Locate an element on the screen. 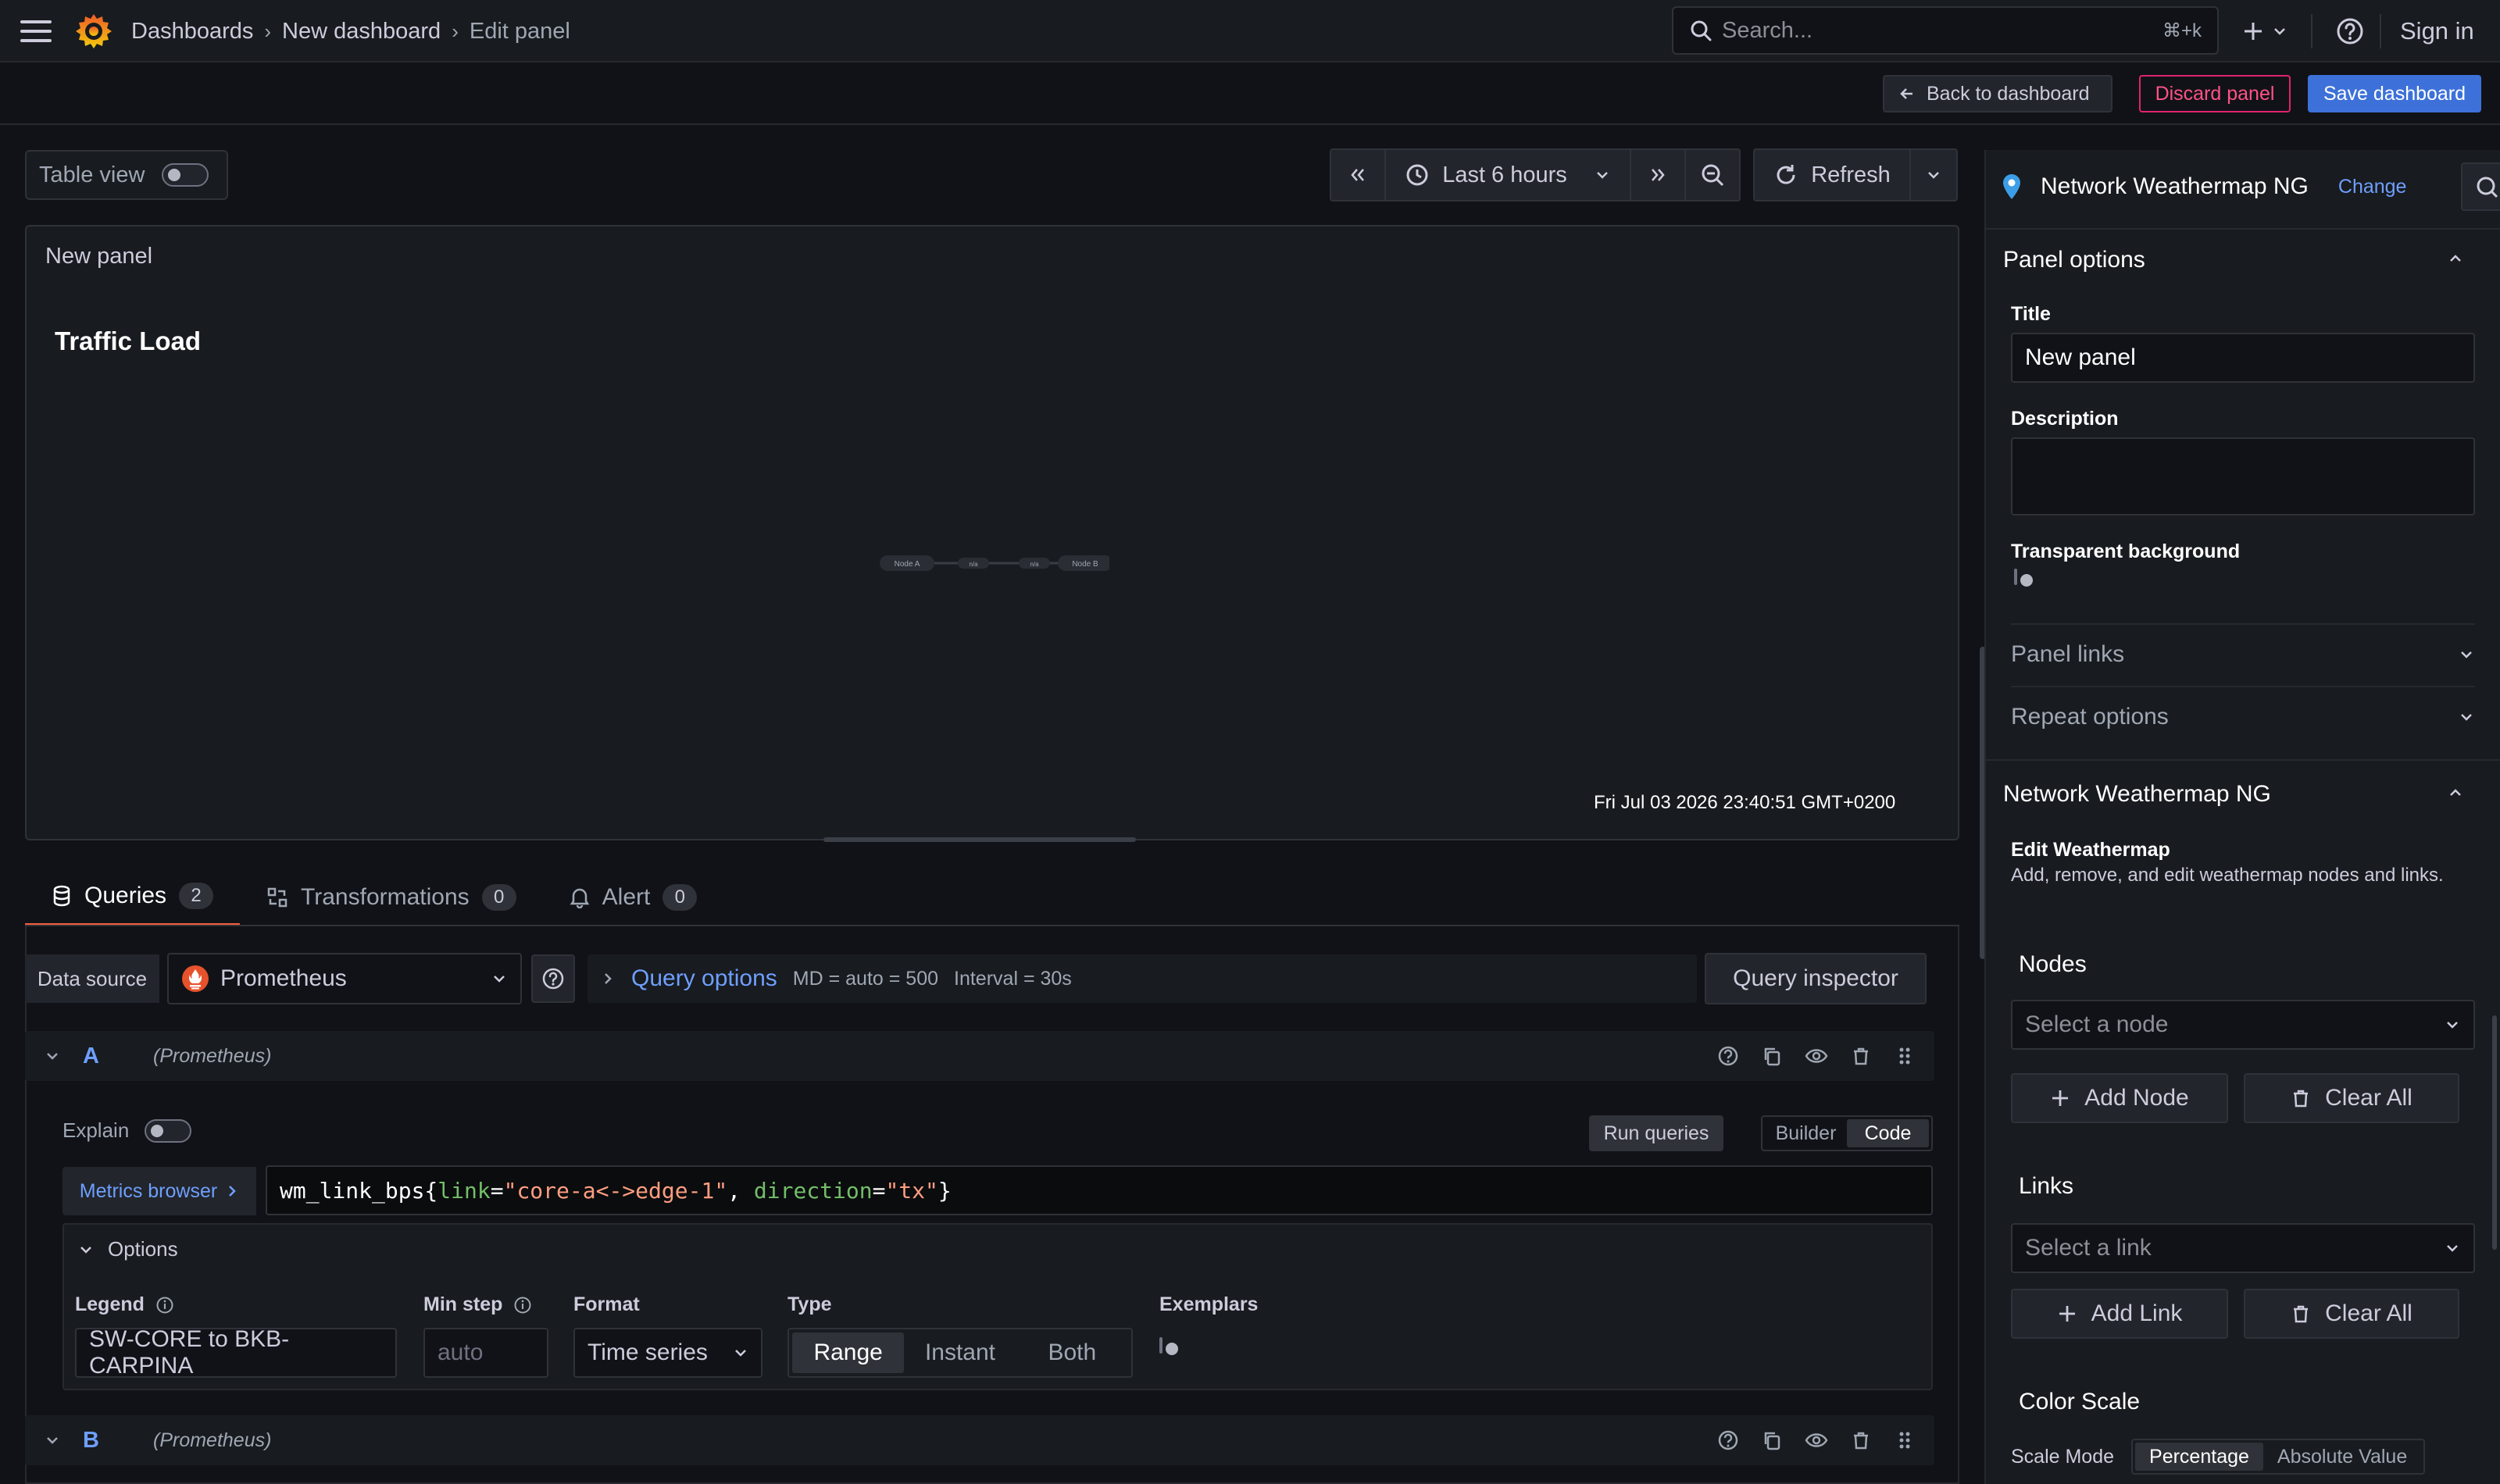 The height and width of the screenshot is (1484, 2500). scale-percentage-button: Percentage is located at coordinates (2199, 1457).